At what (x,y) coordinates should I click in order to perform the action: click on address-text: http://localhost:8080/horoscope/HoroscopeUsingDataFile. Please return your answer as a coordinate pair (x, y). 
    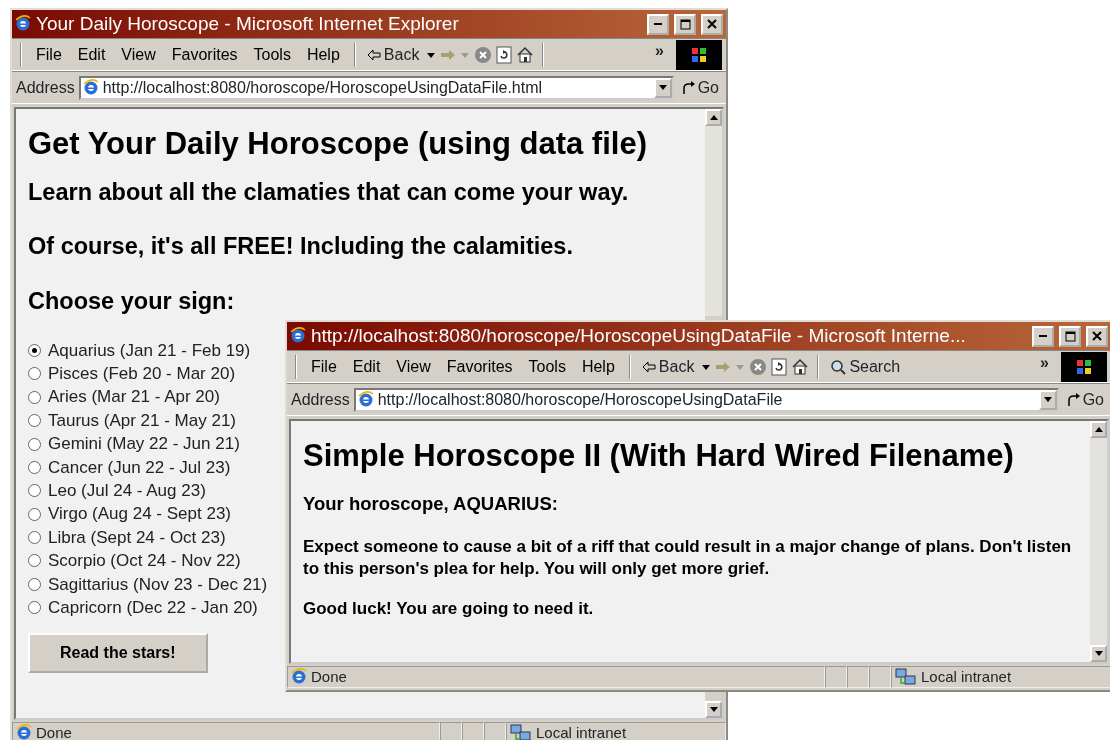
    Looking at the image, I should click on (580, 399).